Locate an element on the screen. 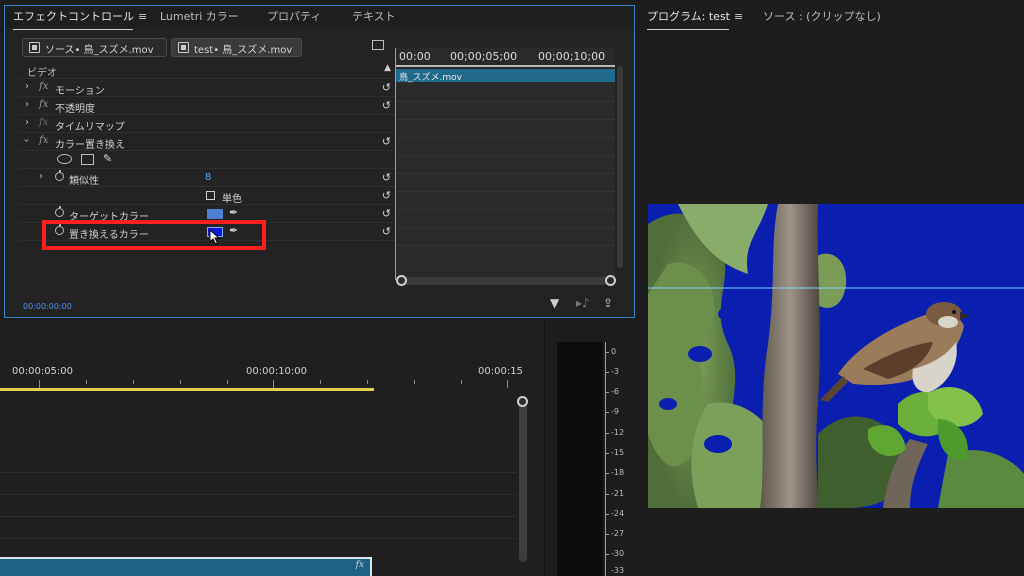 This screenshot has width=1024, height=576. timecode-display: 00:00:00:00 is located at coordinates (47, 306).